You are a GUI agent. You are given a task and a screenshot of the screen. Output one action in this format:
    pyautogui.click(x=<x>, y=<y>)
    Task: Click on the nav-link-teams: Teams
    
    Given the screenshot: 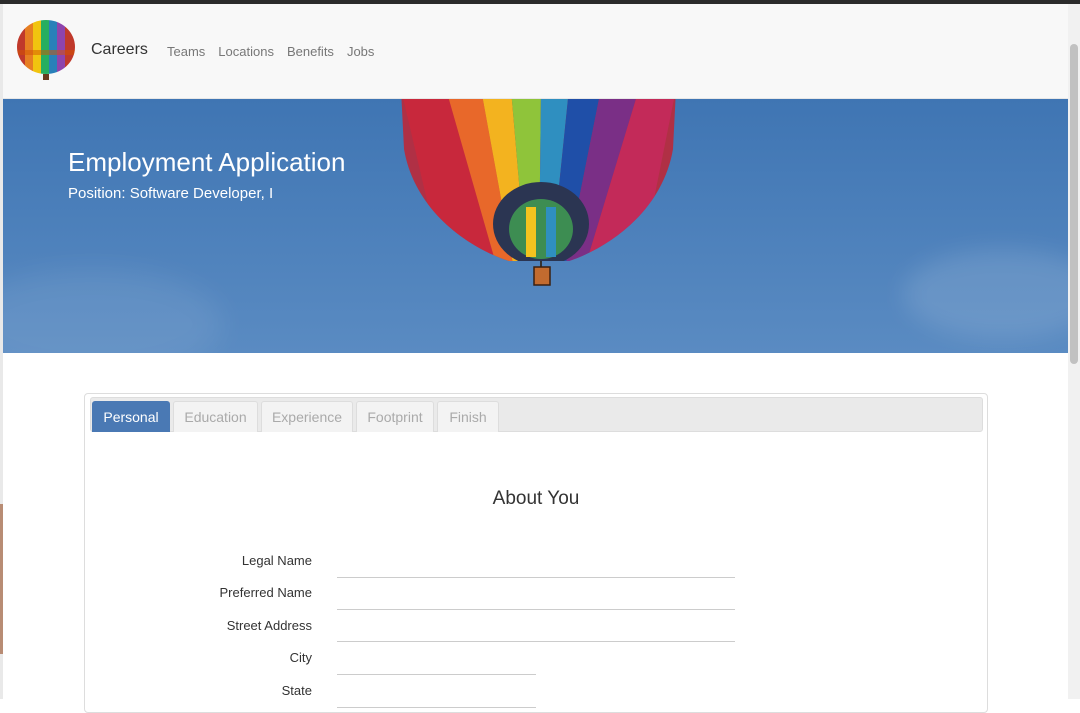 What is the action you would take?
    pyautogui.click(x=186, y=51)
    